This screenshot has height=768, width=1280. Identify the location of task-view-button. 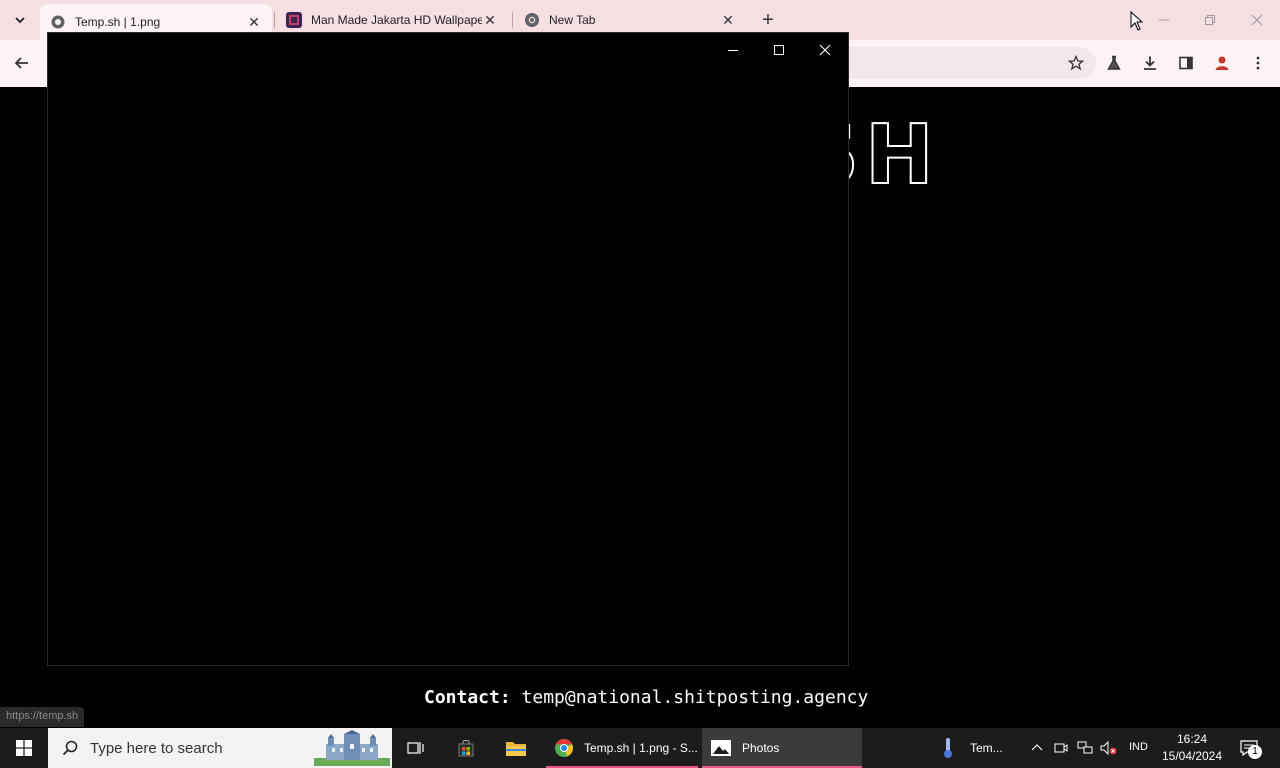
(416, 748).